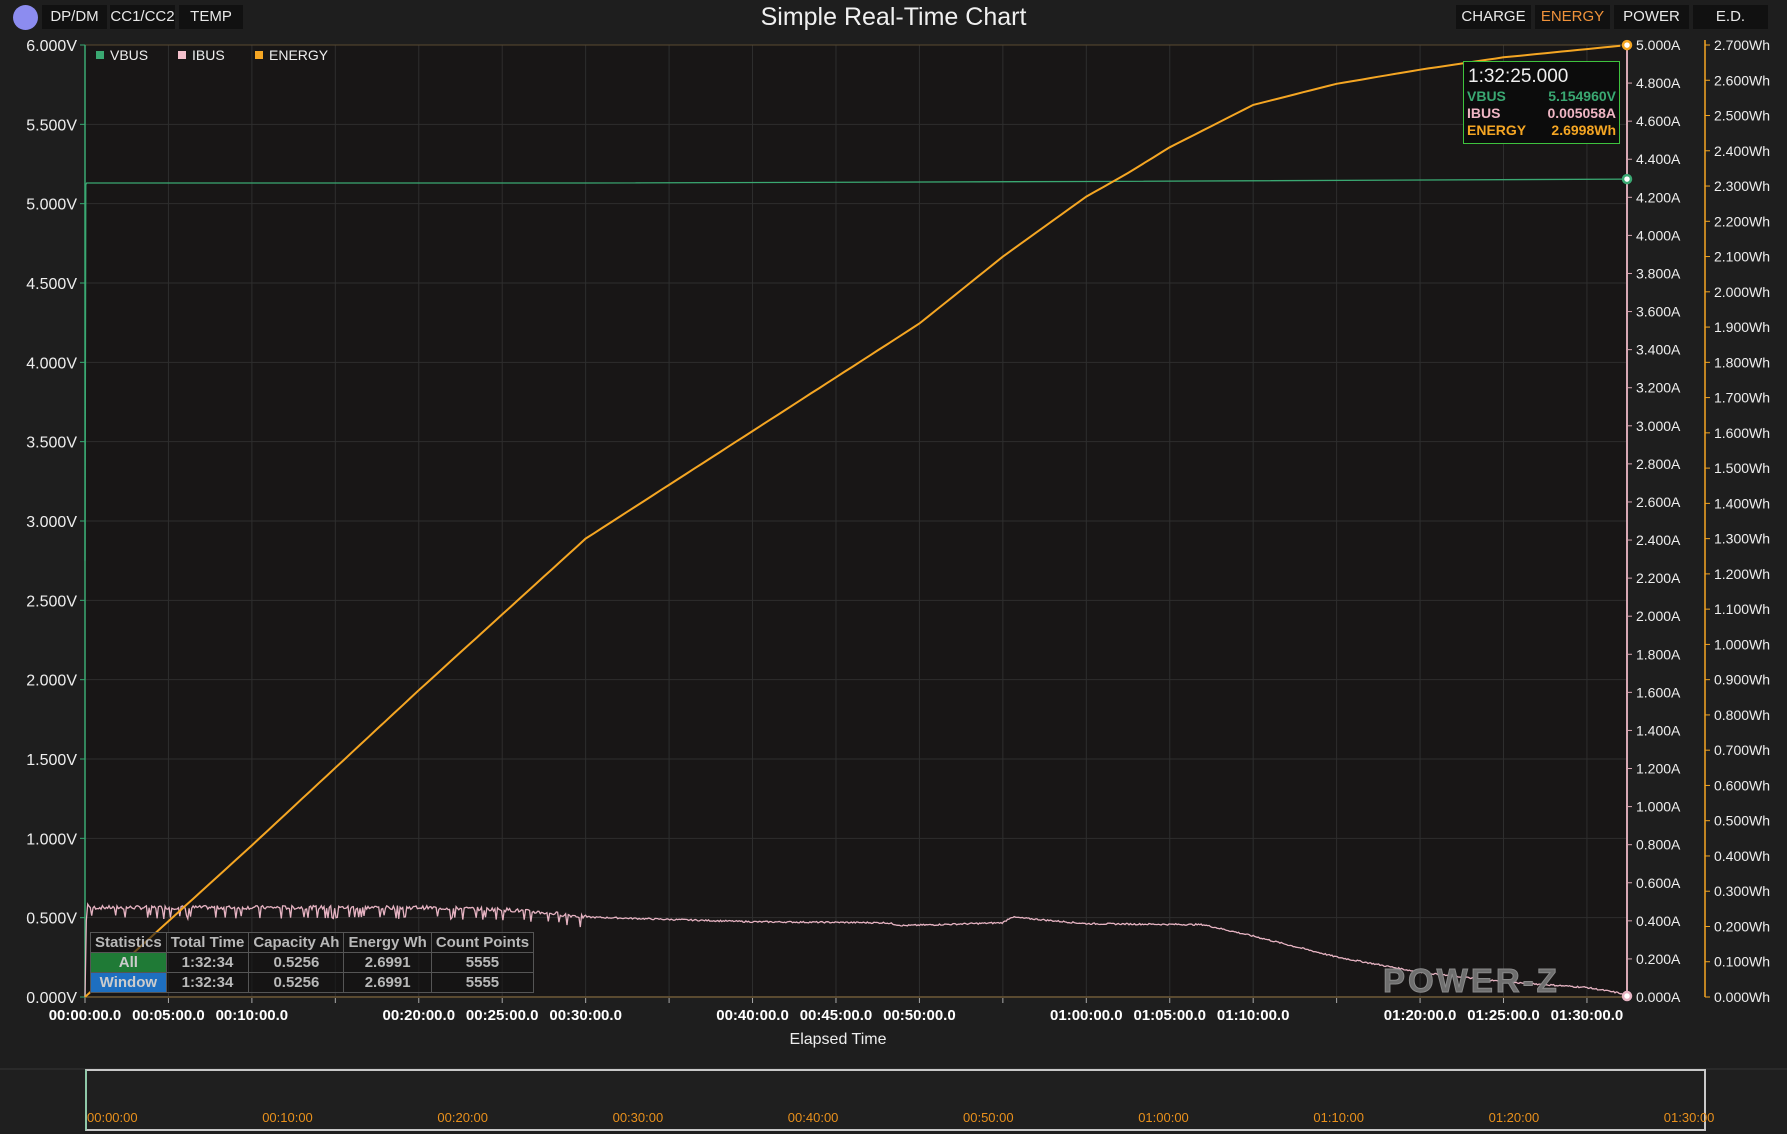 The image size is (1787, 1134). What do you see at coordinates (1742, 680) in the screenshot?
I see `y-tick-label-energy: 0.900Wh` at bounding box center [1742, 680].